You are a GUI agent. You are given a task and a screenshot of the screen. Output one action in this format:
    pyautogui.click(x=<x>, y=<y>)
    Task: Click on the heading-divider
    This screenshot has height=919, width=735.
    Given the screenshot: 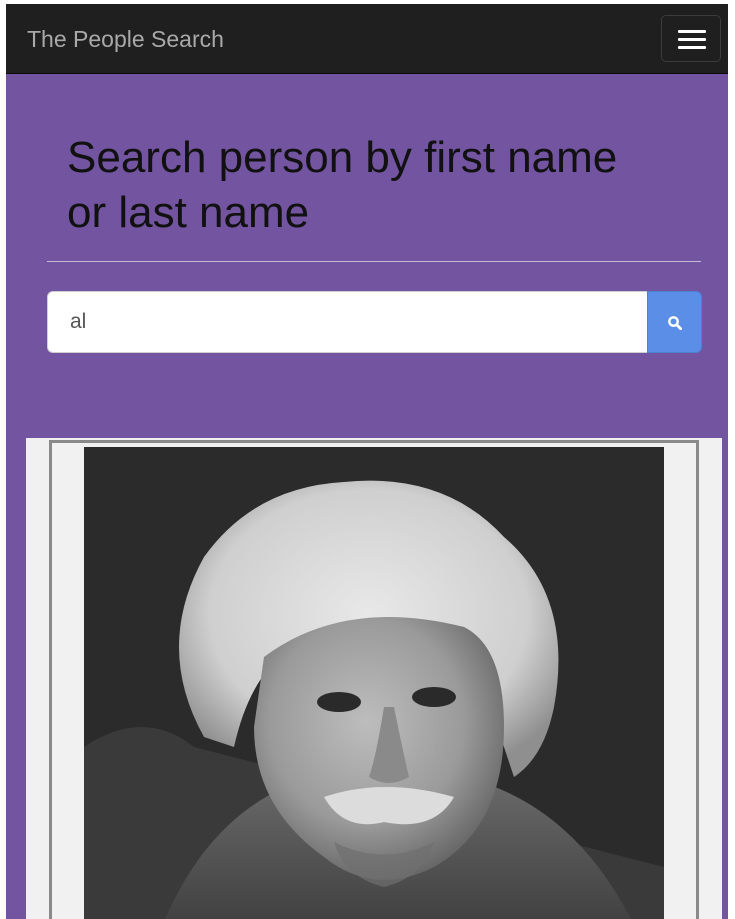 What is the action you would take?
    pyautogui.click(x=374, y=261)
    